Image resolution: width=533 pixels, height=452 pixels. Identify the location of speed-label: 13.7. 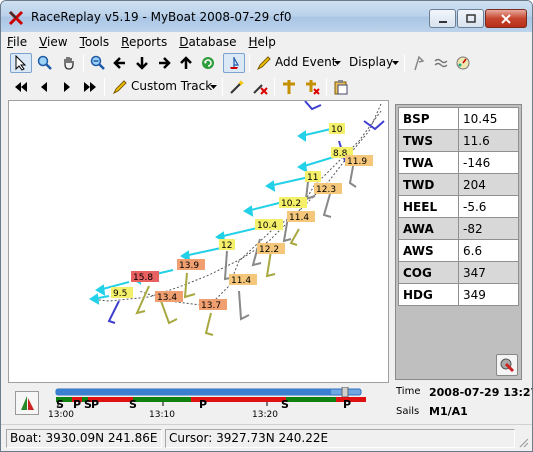
(211, 306).